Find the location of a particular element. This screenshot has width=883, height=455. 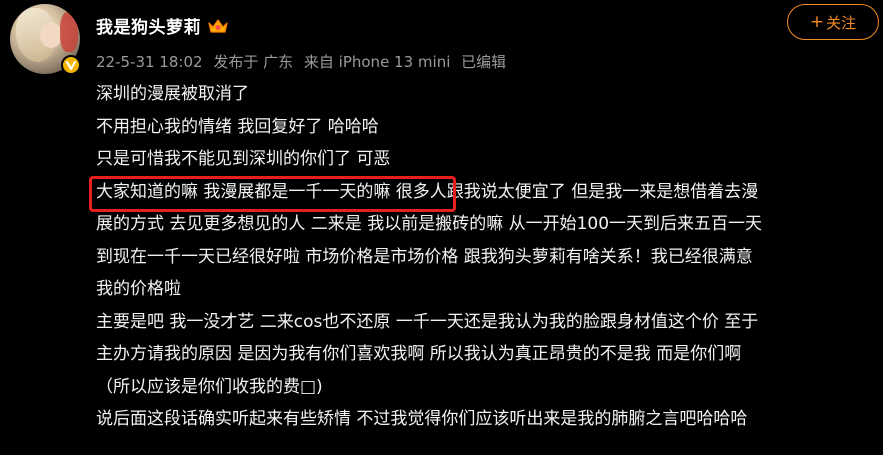

post-line: 不用担心我的情绪 我回复好了 哈哈哈 is located at coordinates (237, 126).